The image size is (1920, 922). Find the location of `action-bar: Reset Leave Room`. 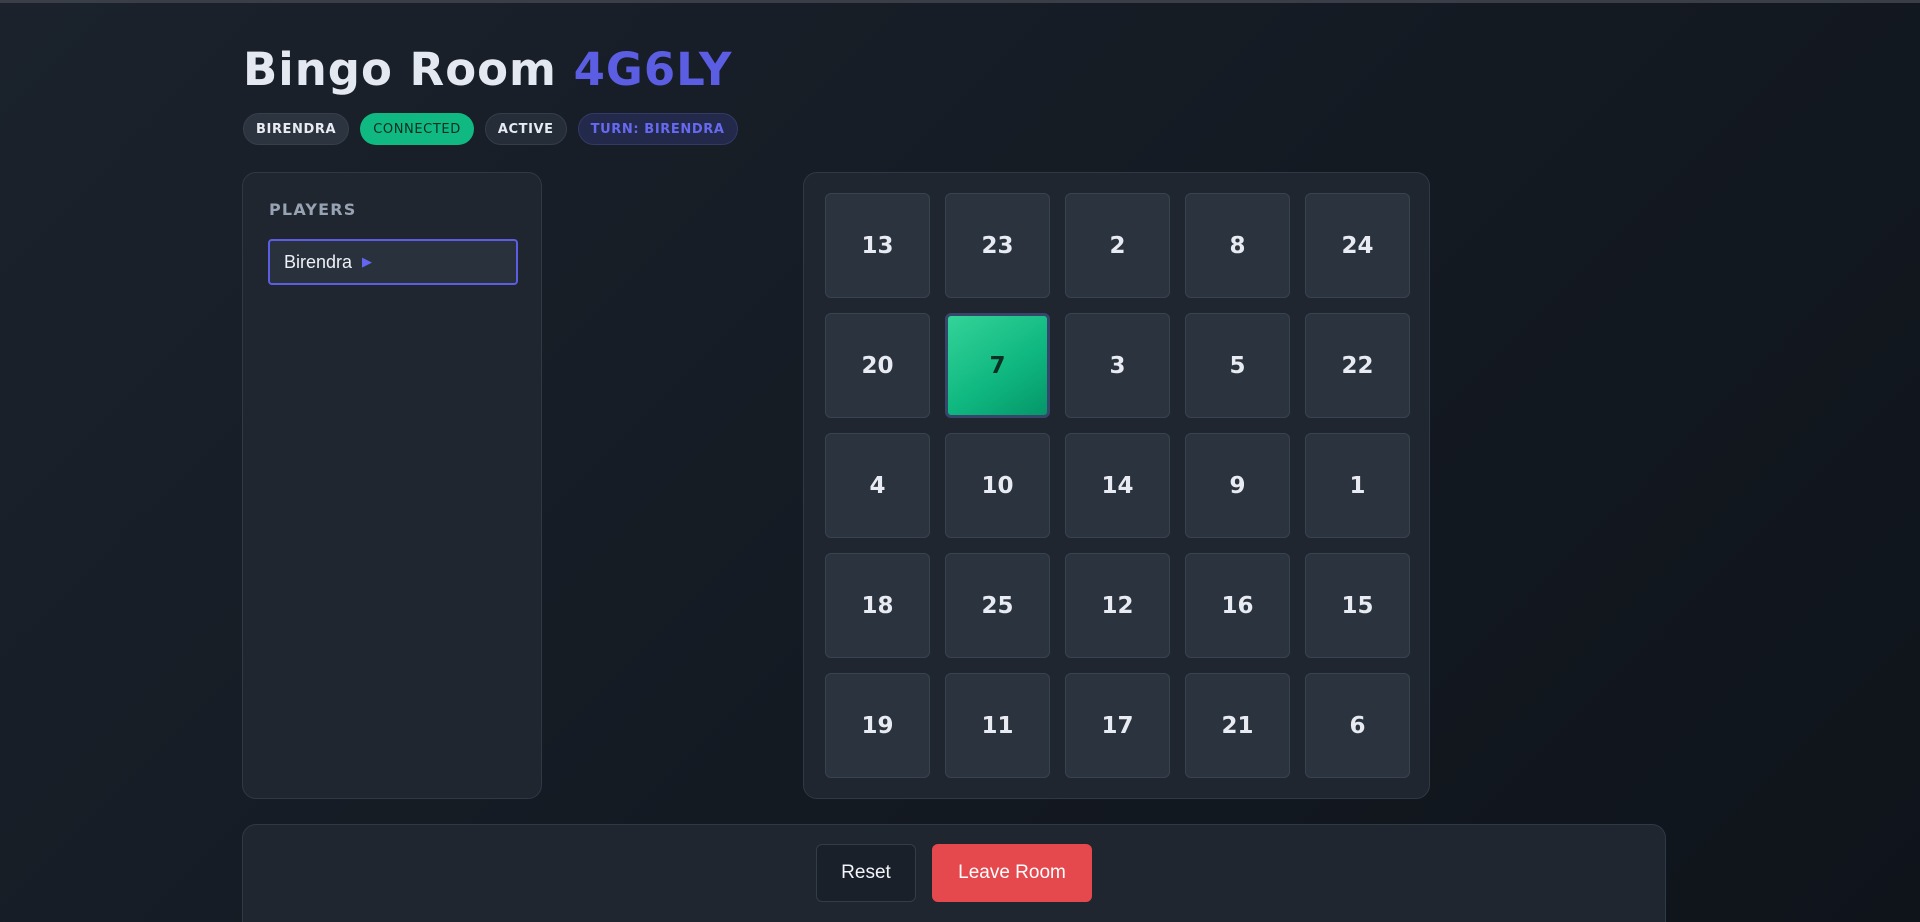

action-bar: Reset Leave Room is located at coordinates (954, 873).